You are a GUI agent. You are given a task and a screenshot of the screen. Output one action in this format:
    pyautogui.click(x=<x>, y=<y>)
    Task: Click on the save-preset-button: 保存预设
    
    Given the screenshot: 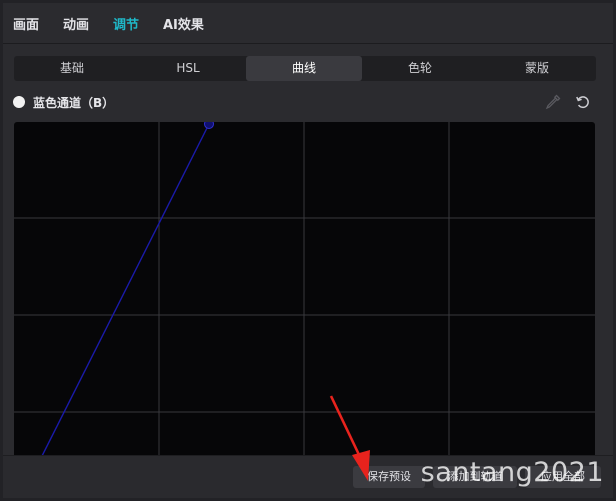 What is the action you would take?
    pyautogui.click(x=389, y=477)
    